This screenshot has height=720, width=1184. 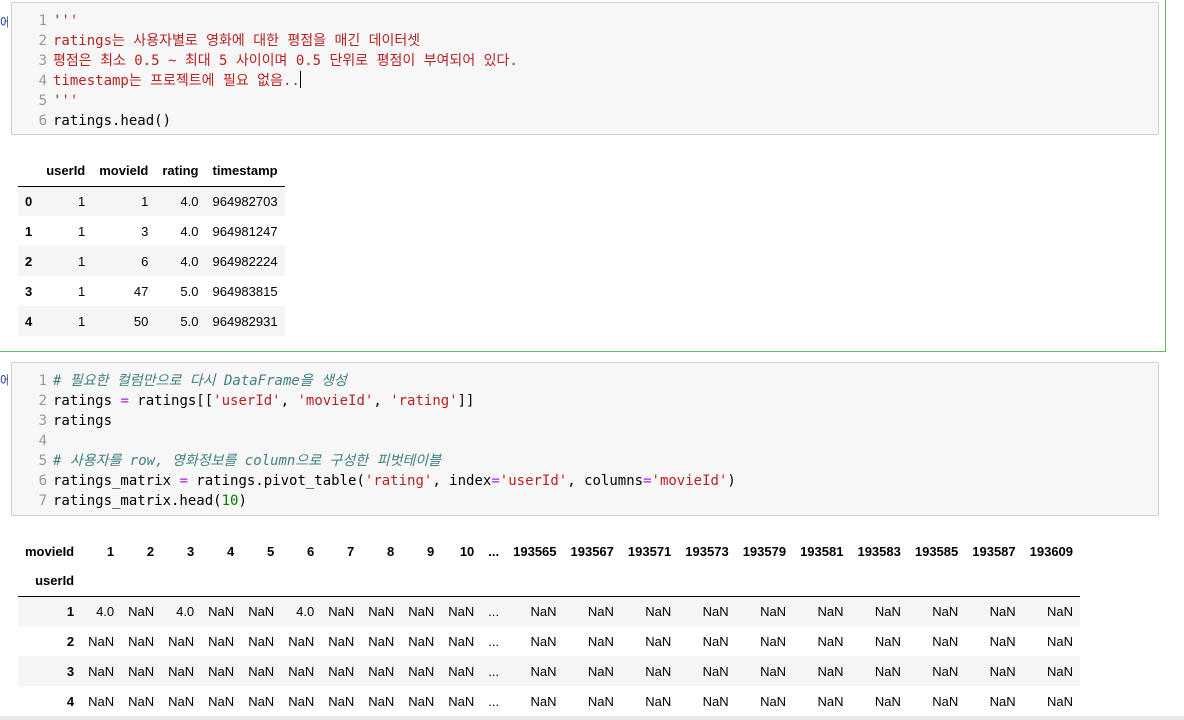 What do you see at coordinates (230, 551) in the screenshot?
I see `column-header: 4` at bounding box center [230, 551].